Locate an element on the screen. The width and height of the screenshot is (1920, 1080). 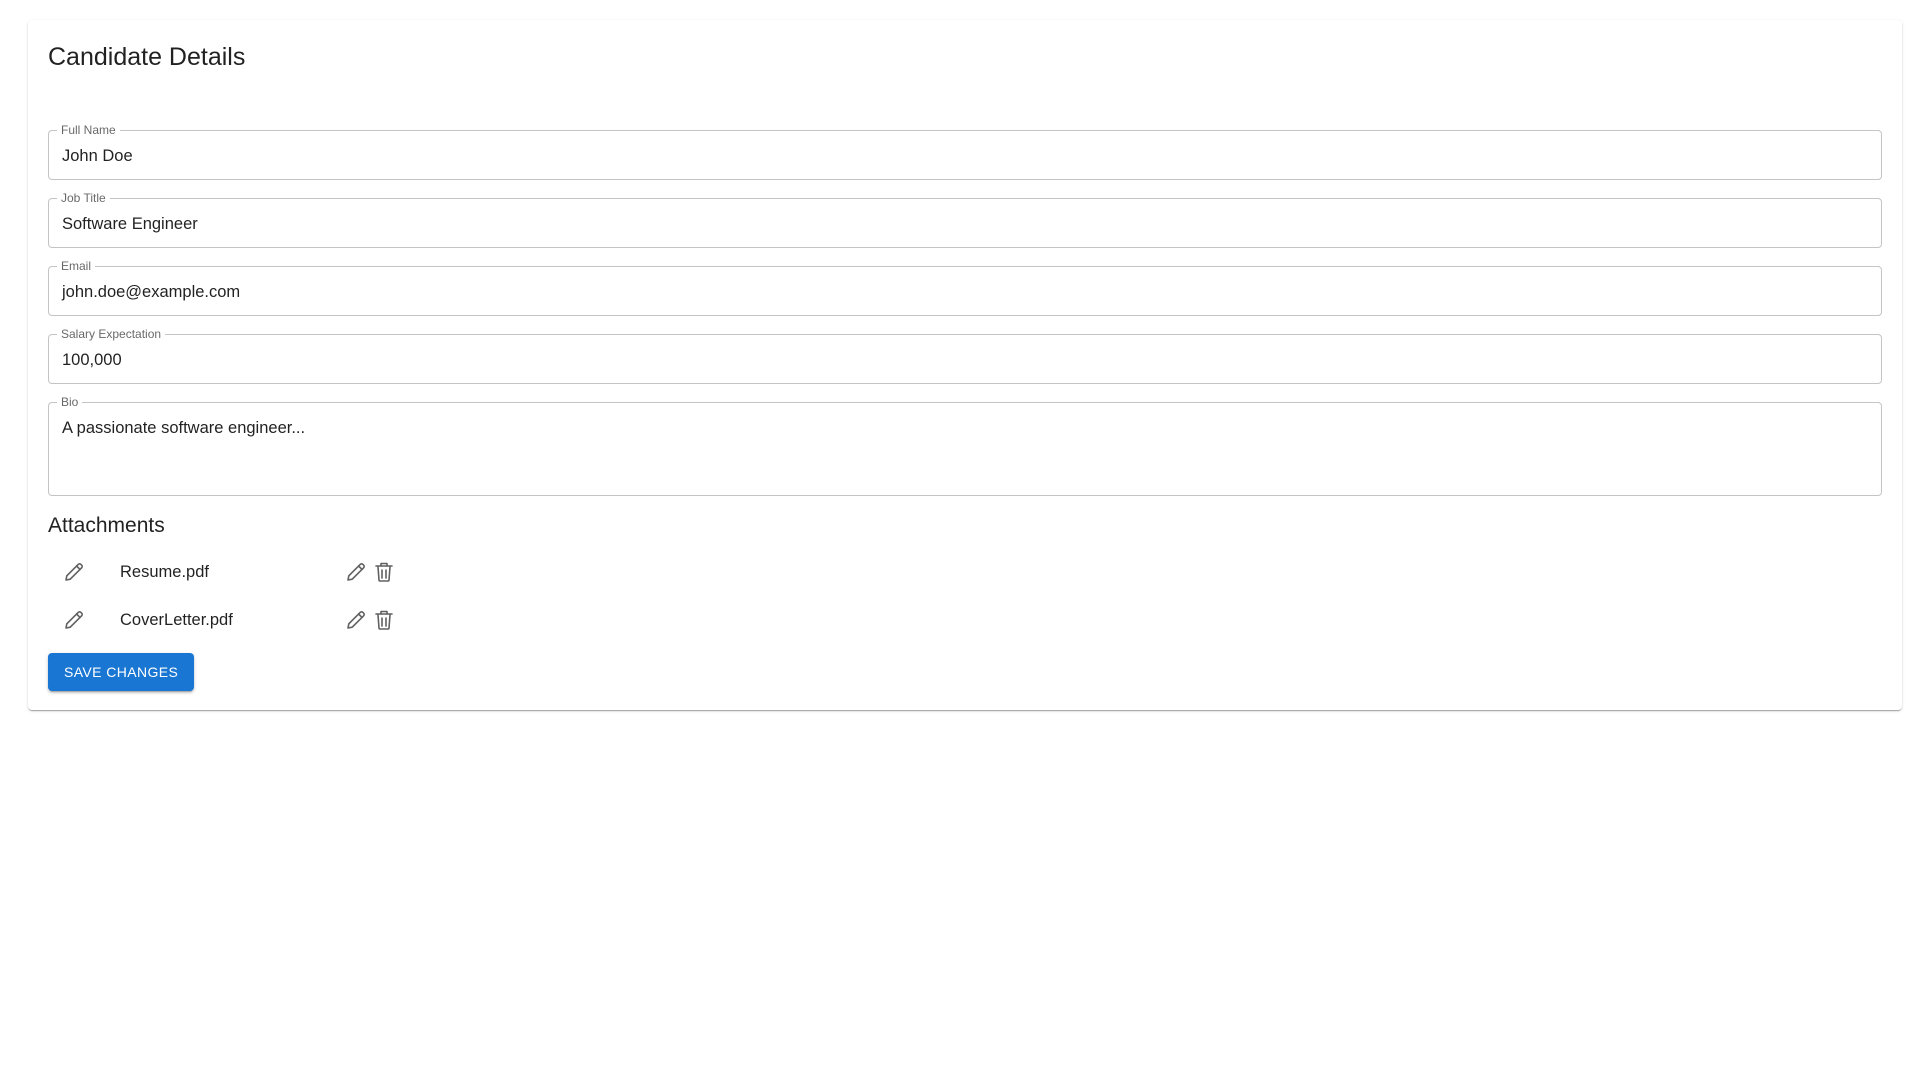
salary-expectation-outline: Salary Expectation is located at coordinates (965, 356).